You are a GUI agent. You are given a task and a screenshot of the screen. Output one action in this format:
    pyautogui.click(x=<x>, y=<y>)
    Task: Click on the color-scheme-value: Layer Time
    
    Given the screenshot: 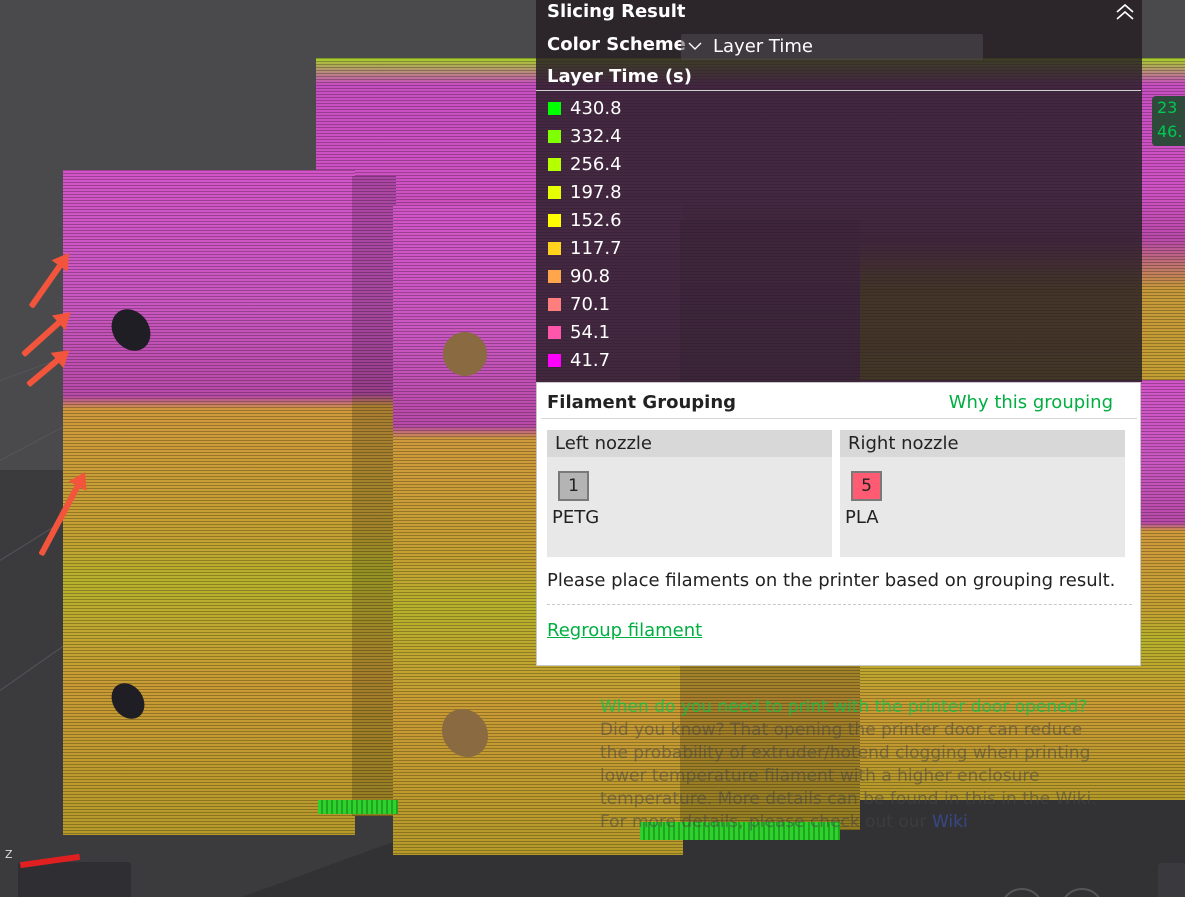 What is the action you would take?
    pyautogui.click(x=763, y=46)
    